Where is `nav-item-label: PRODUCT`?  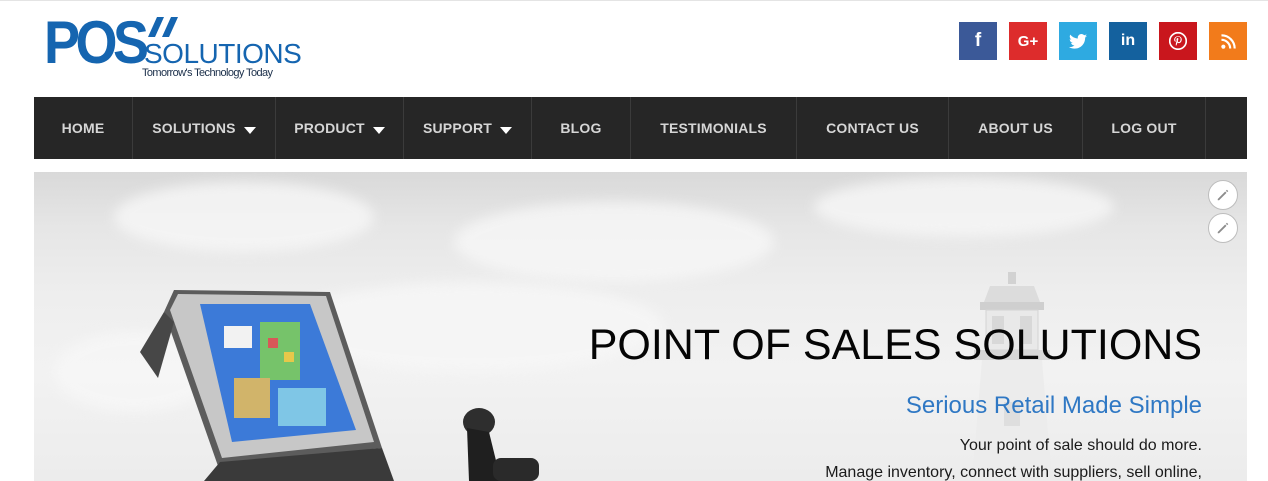
nav-item-label: PRODUCT is located at coordinates (329, 128).